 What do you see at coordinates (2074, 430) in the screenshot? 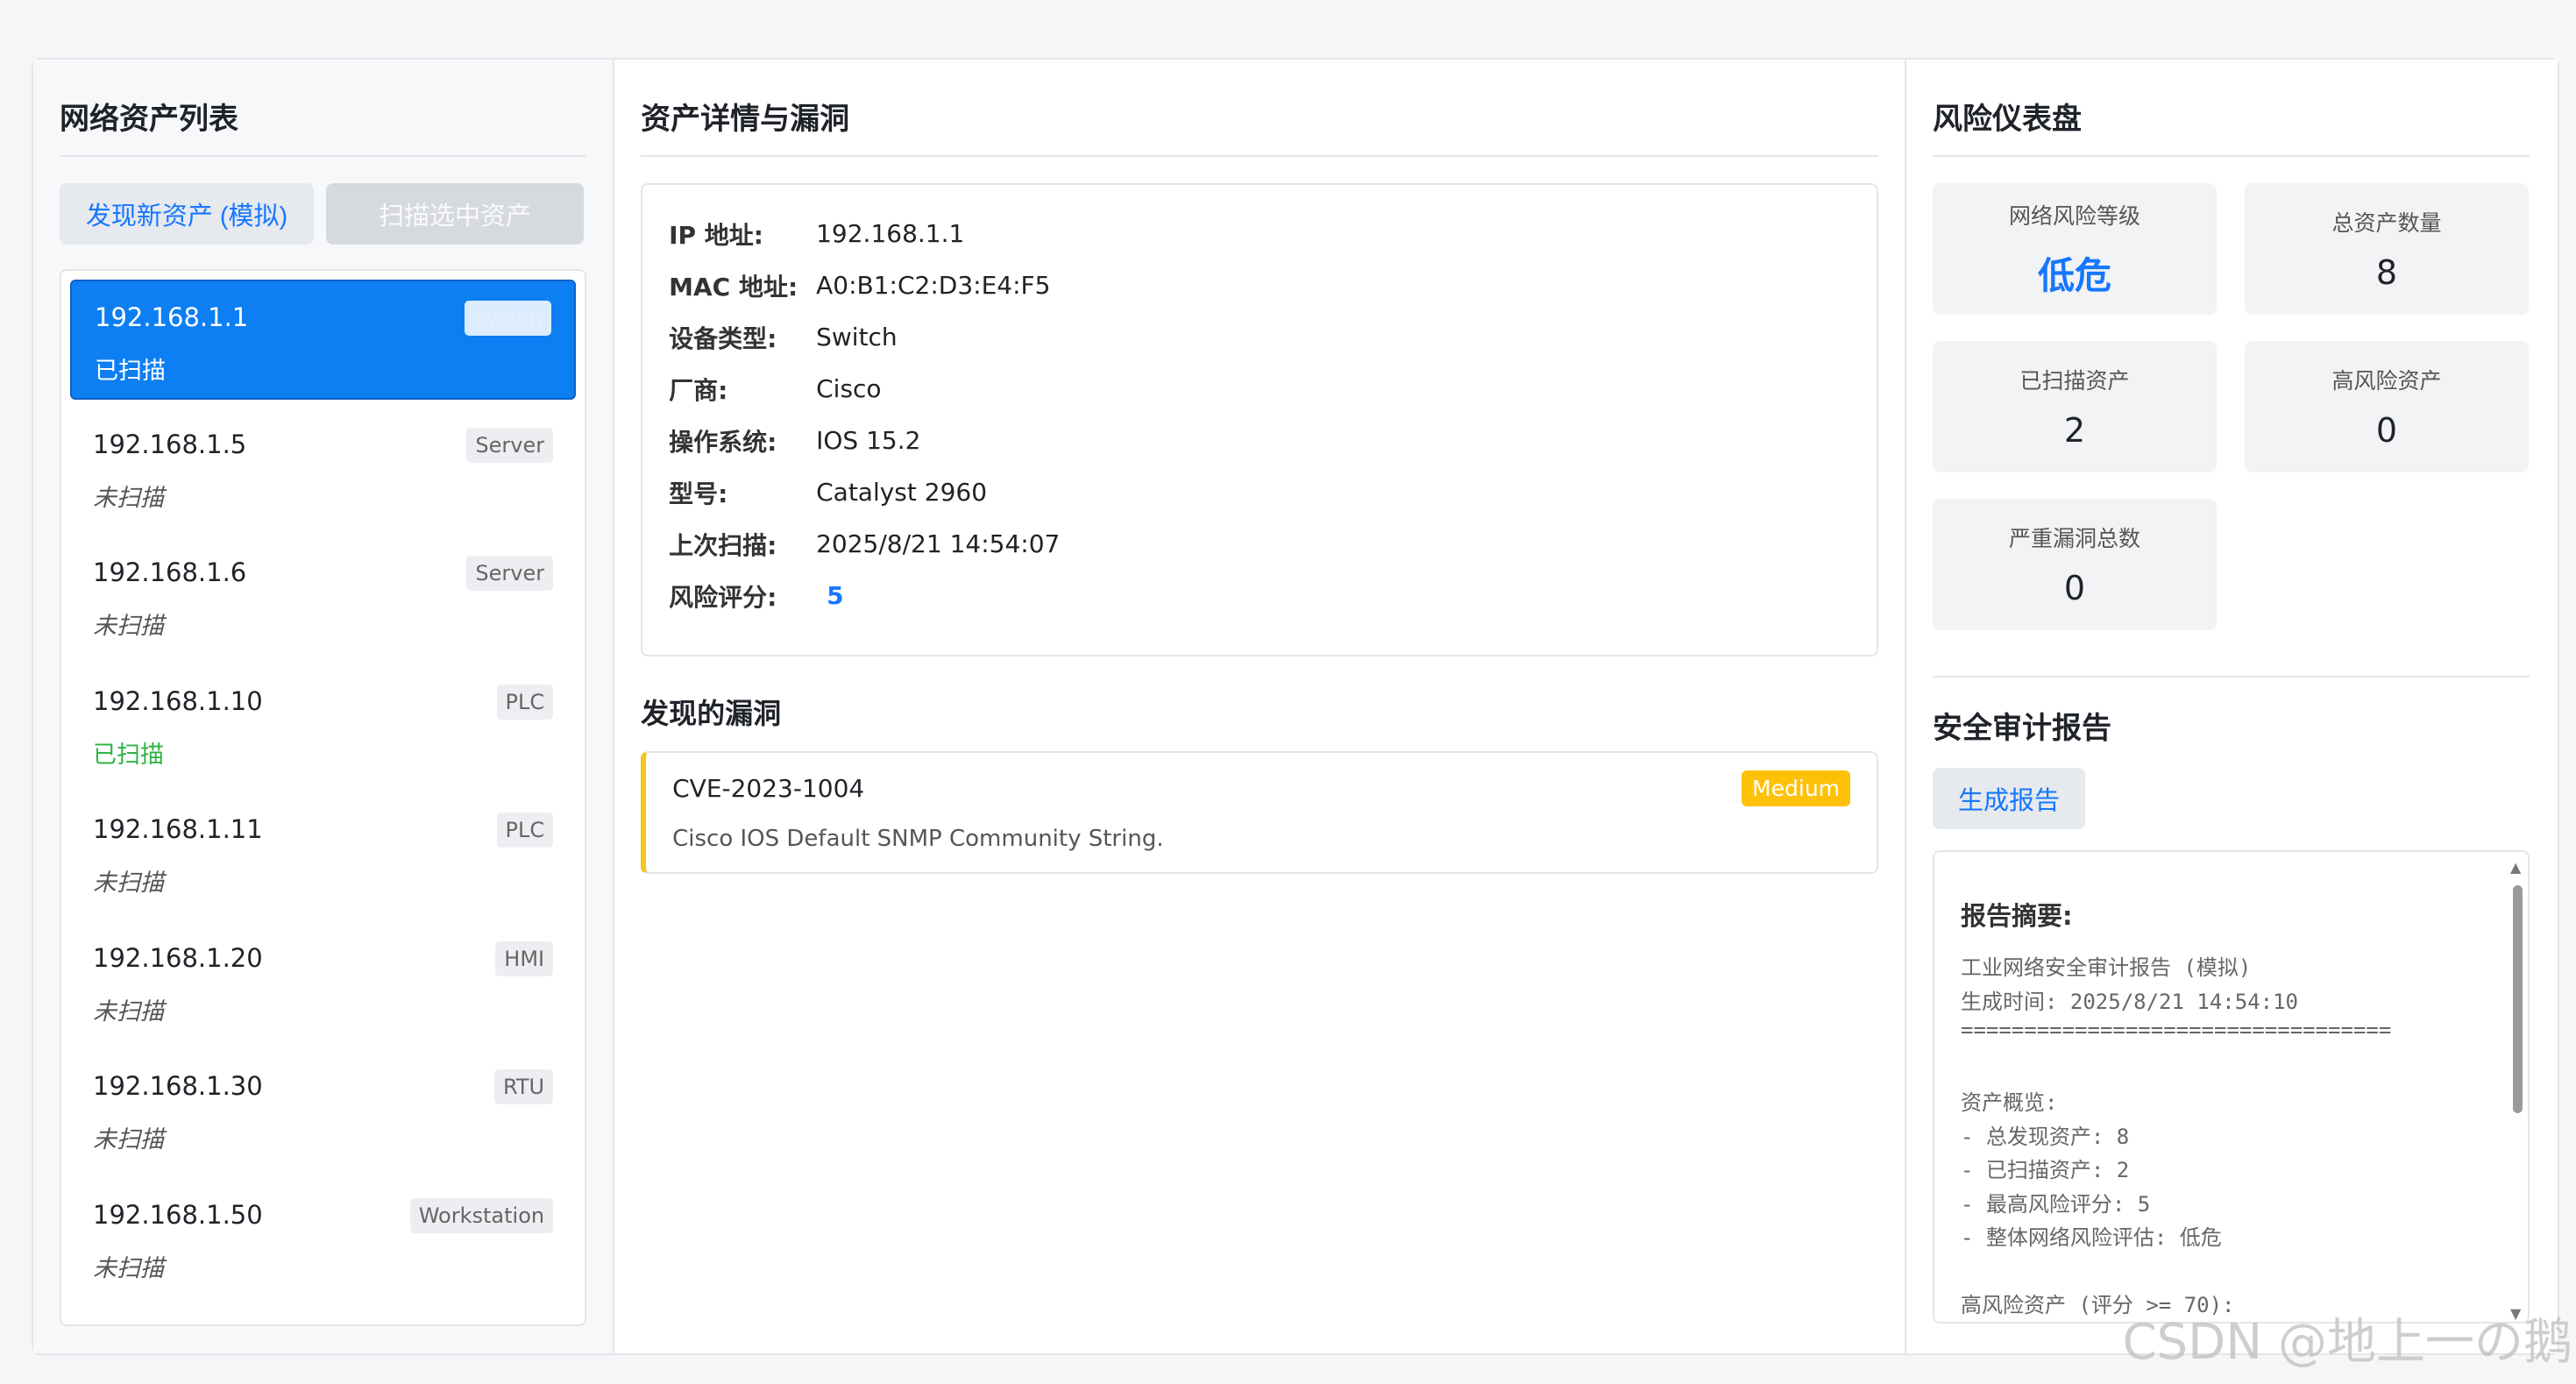
I see `stat-value: 2` at bounding box center [2074, 430].